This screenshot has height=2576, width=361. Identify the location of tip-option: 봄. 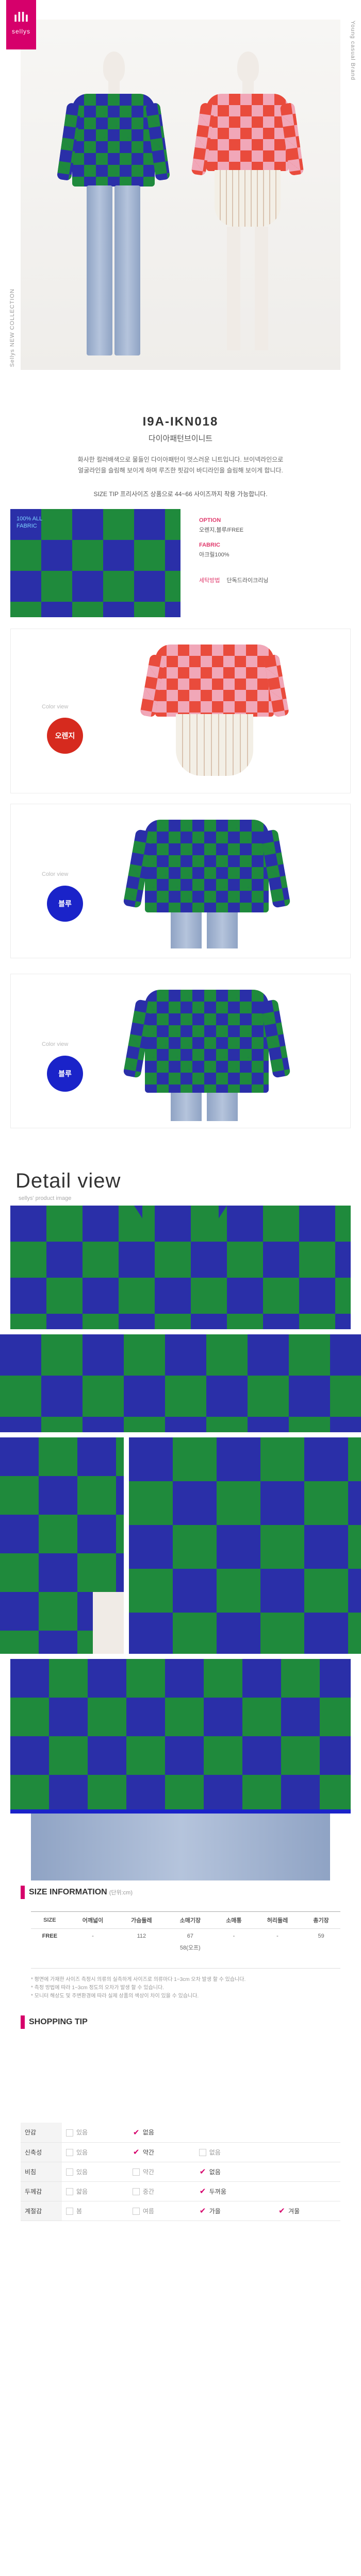
(95, 2211).